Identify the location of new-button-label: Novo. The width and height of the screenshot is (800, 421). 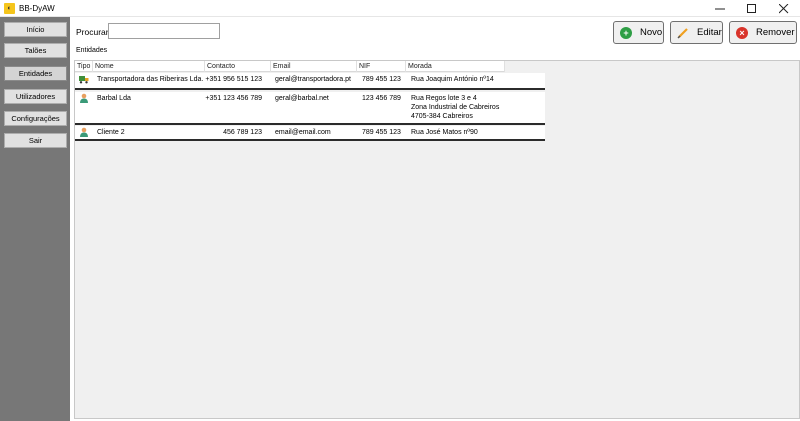
(651, 32).